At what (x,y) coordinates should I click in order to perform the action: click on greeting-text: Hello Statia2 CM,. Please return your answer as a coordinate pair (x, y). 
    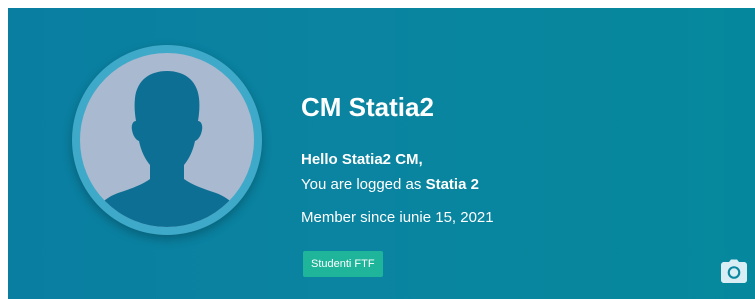
    Looking at the image, I should click on (362, 159).